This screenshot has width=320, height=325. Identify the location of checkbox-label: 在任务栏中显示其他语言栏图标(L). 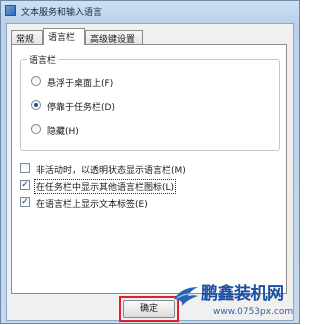
(105, 186).